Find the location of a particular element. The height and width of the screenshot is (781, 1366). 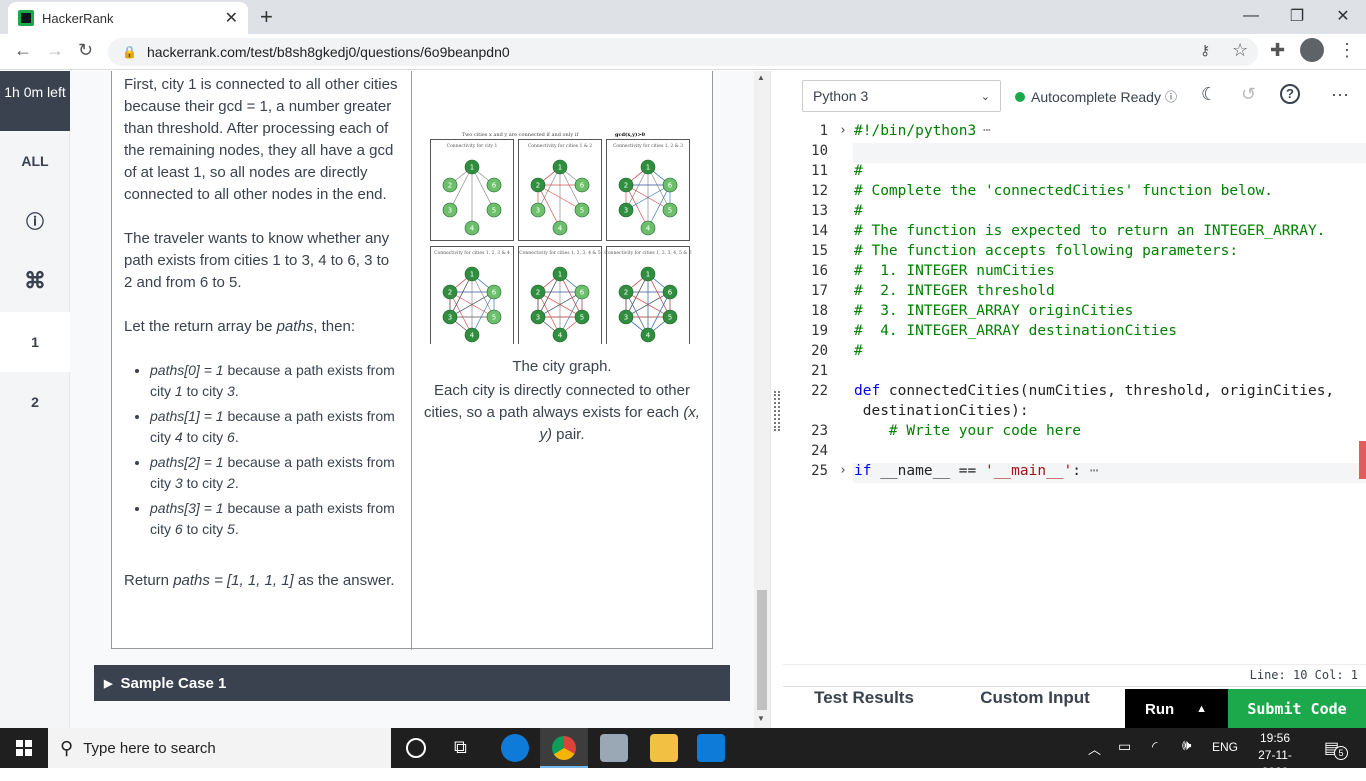

close-window-icon: ✕ is located at coordinates (1343, 16).